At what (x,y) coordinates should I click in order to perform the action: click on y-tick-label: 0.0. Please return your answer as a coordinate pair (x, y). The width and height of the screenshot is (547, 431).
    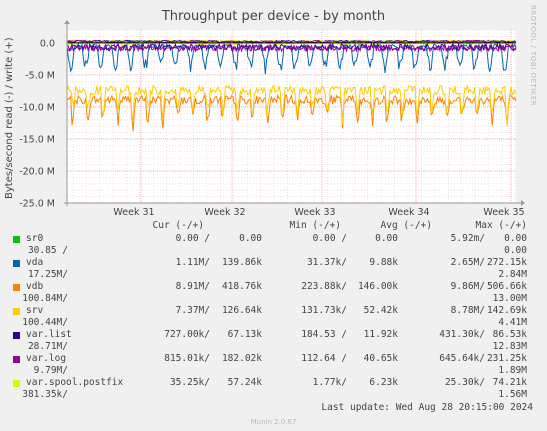
    Looking at the image, I should click on (47, 43).